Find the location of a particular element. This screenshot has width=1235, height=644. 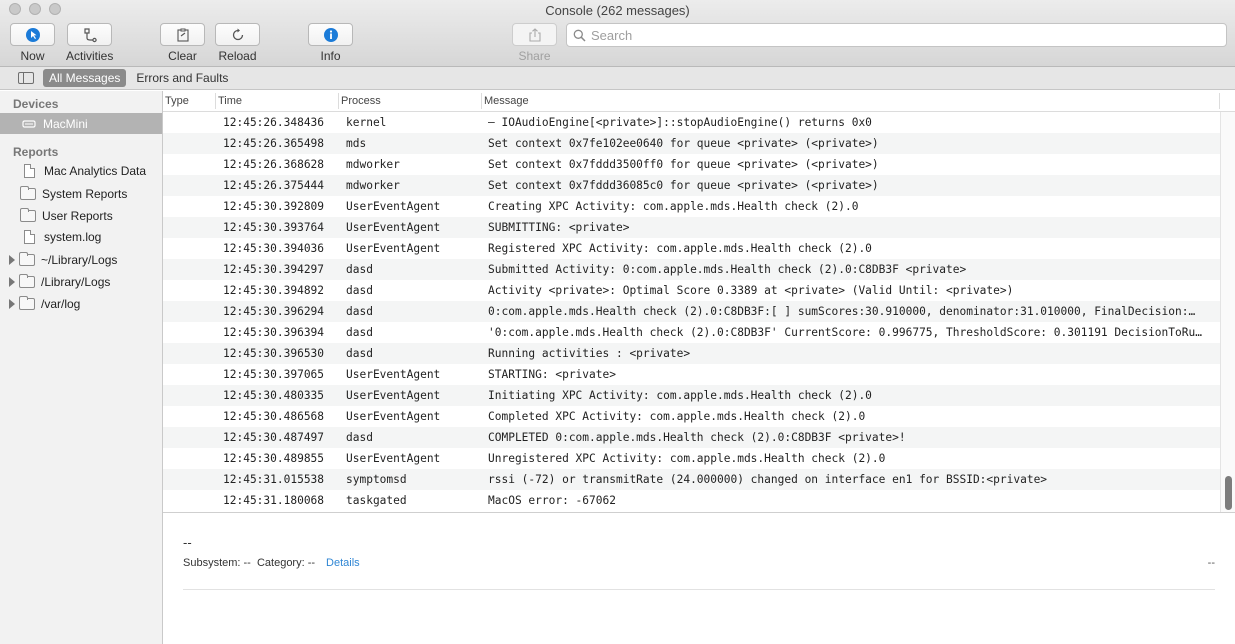

now-button-frame is located at coordinates (32, 34).